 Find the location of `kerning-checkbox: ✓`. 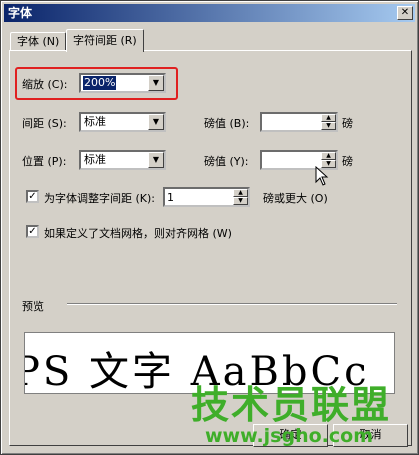

kerning-checkbox: ✓ is located at coordinates (32, 196).